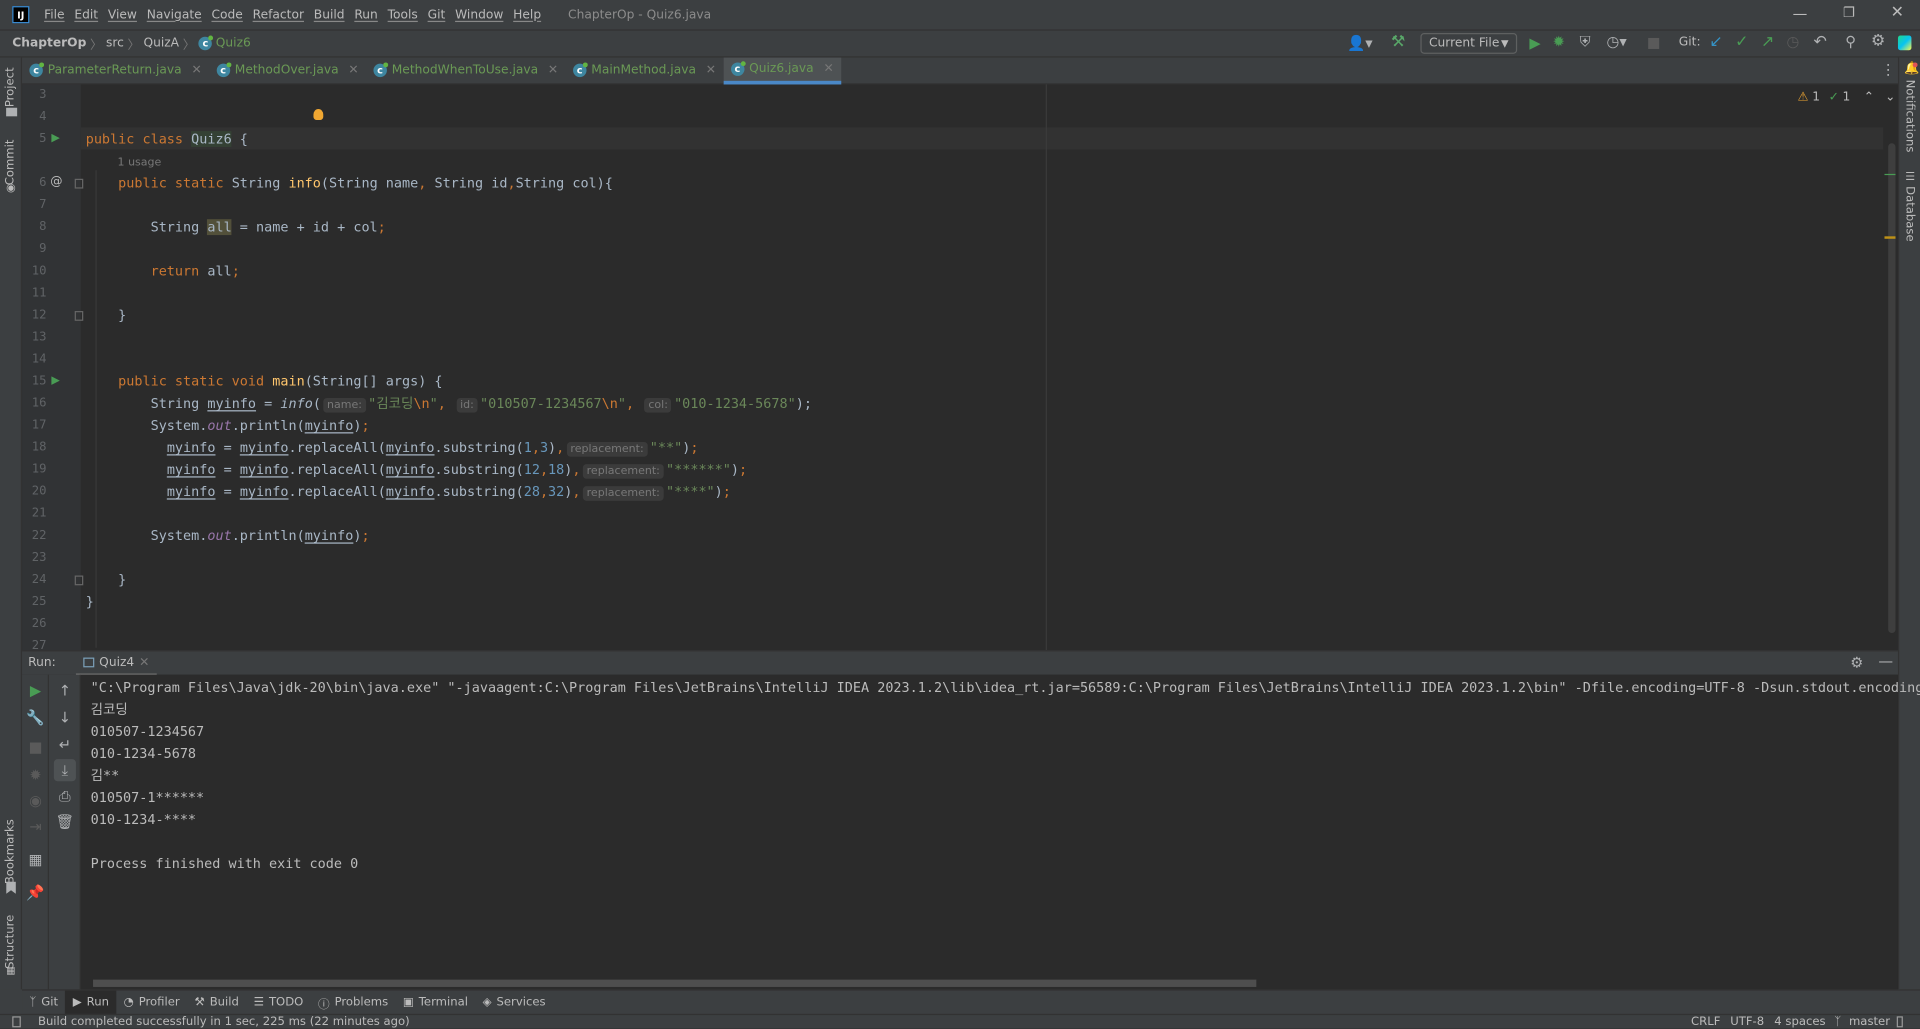 The width and height of the screenshot is (1920, 1029). Describe the element at coordinates (226, 14) in the screenshot. I see `menu-code: Code` at that location.